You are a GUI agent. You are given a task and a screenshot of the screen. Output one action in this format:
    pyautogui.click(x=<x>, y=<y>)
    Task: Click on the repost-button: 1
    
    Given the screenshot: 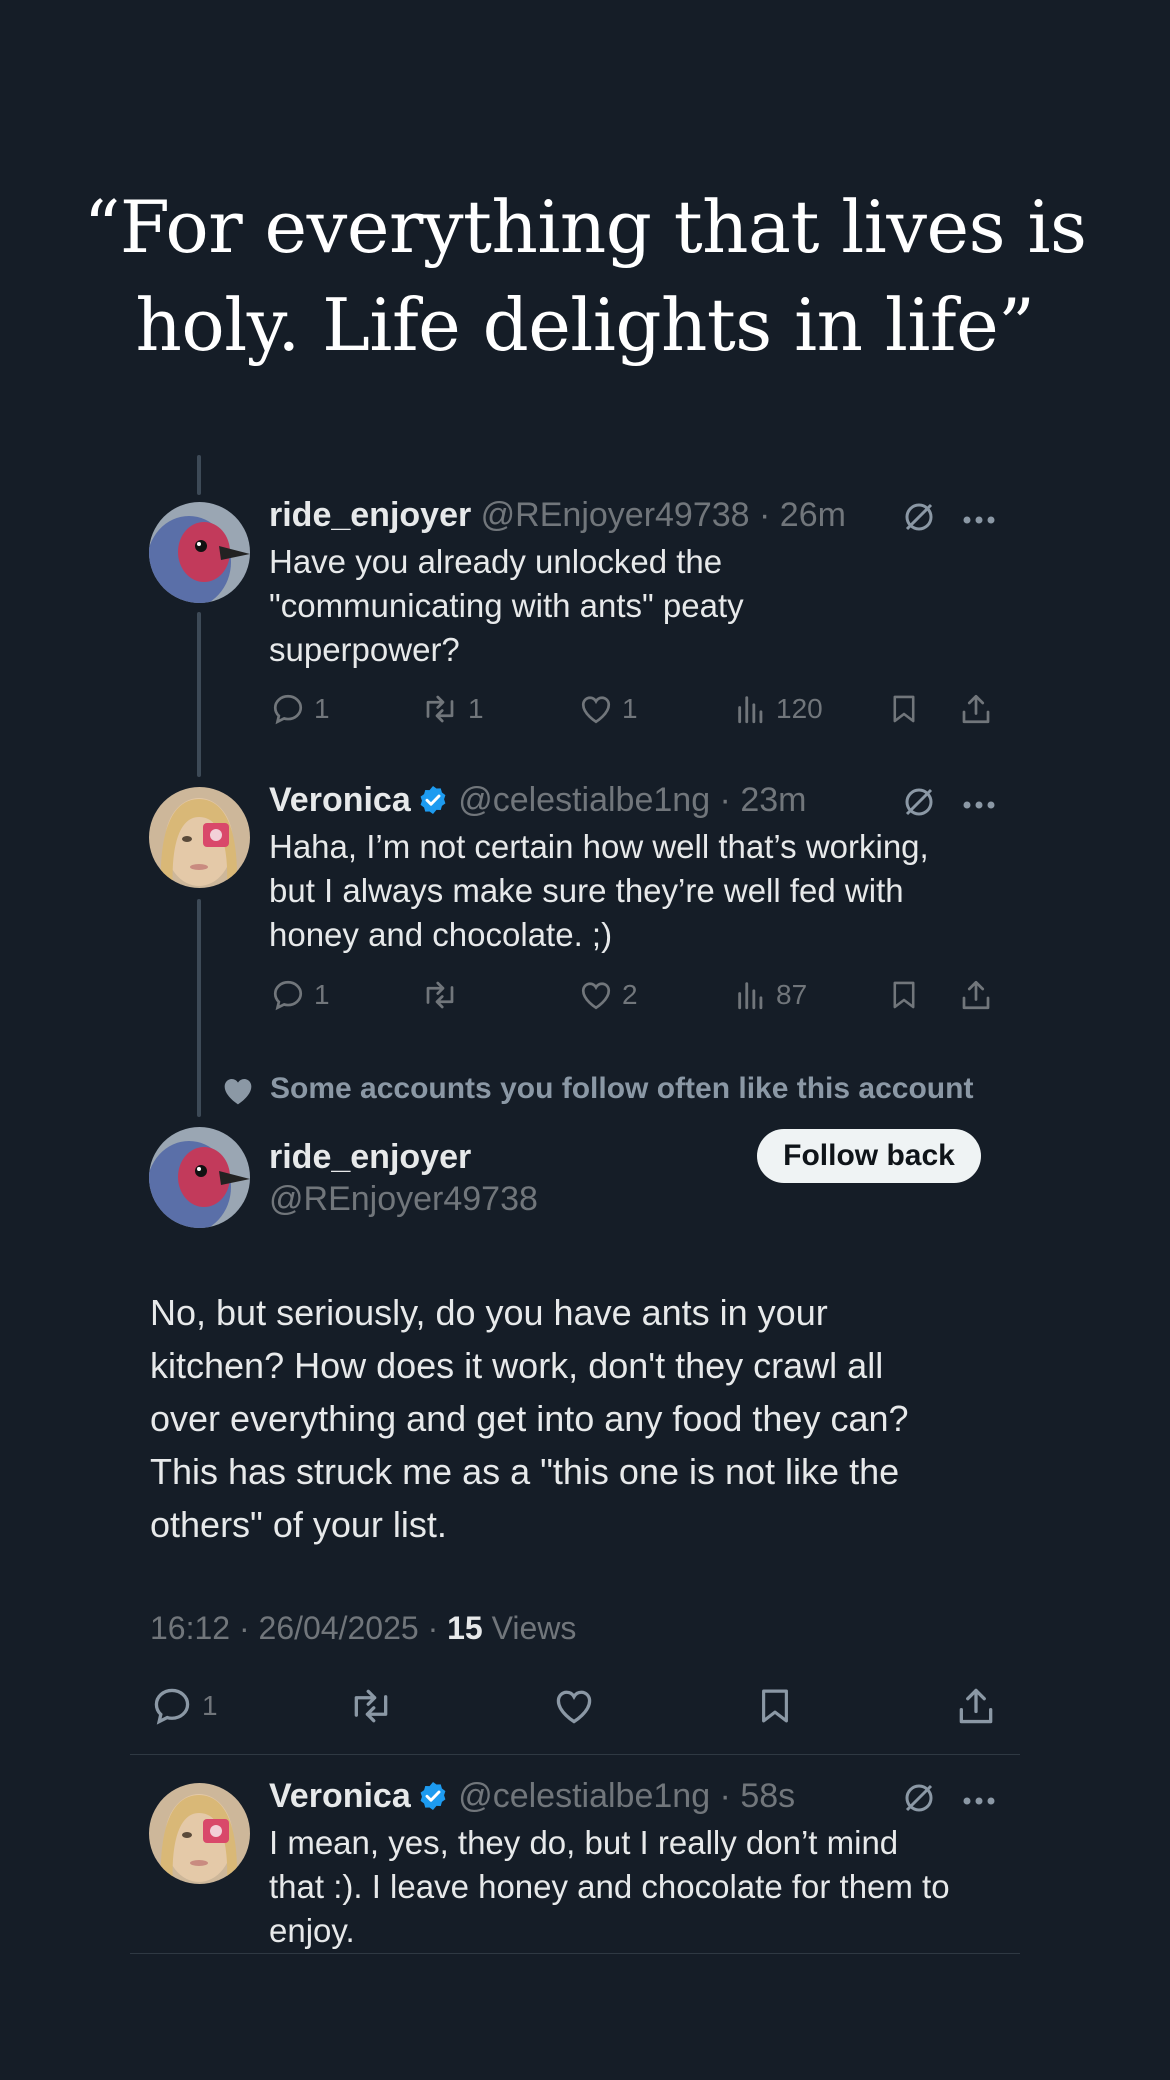 What is the action you would take?
    pyautogui.click(x=452, y=709)
    